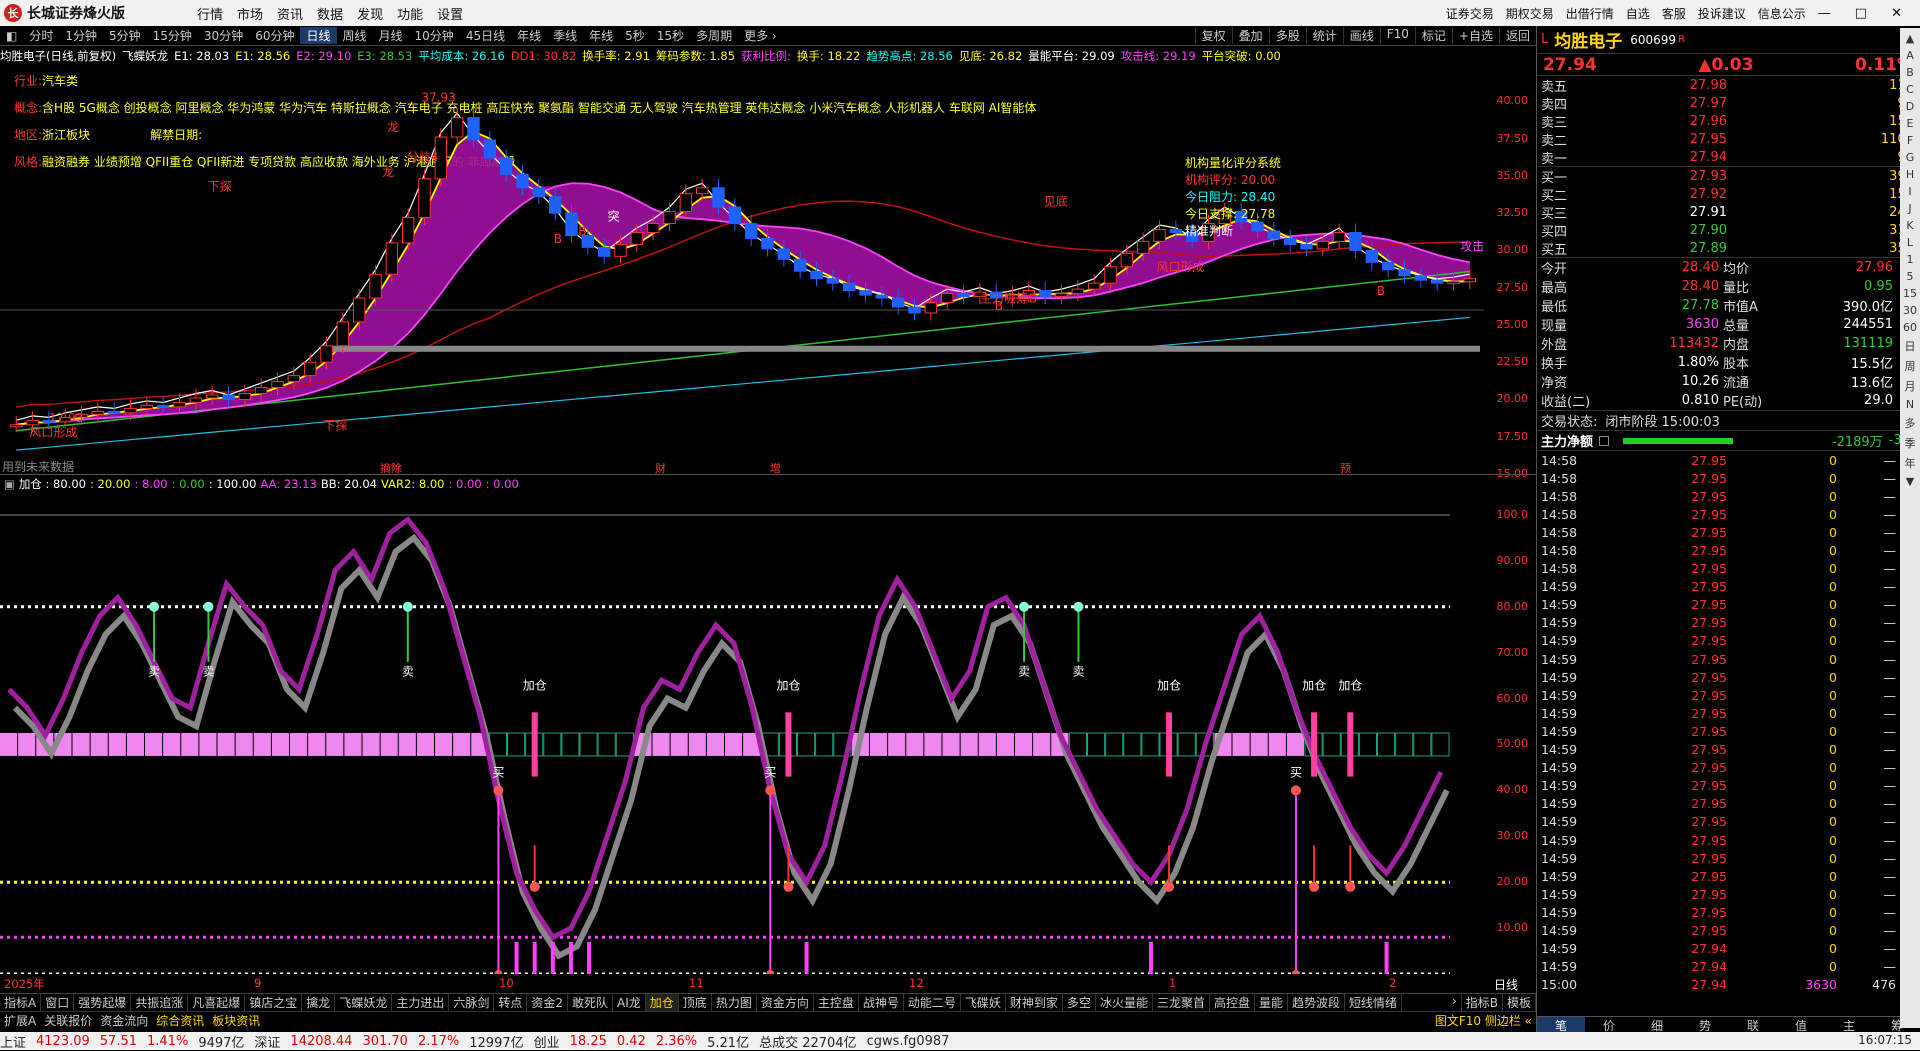 This screenshot has height=1051, width=1920. Describe the element at coordinates (1910, 310) in the screenshot. I see `sidebar-button-16: 30` at that location.